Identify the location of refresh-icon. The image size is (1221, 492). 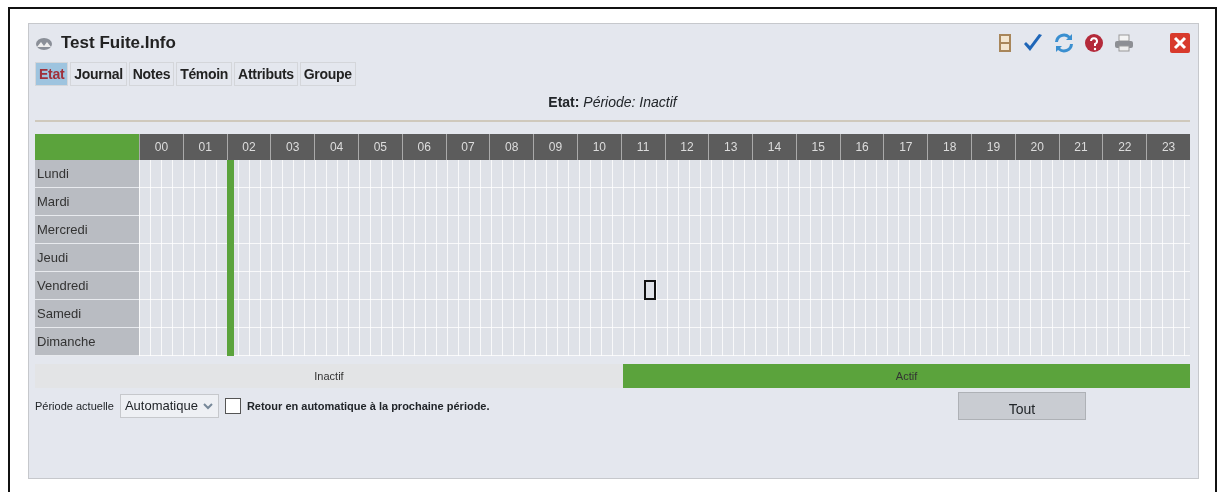
(1064, 43).